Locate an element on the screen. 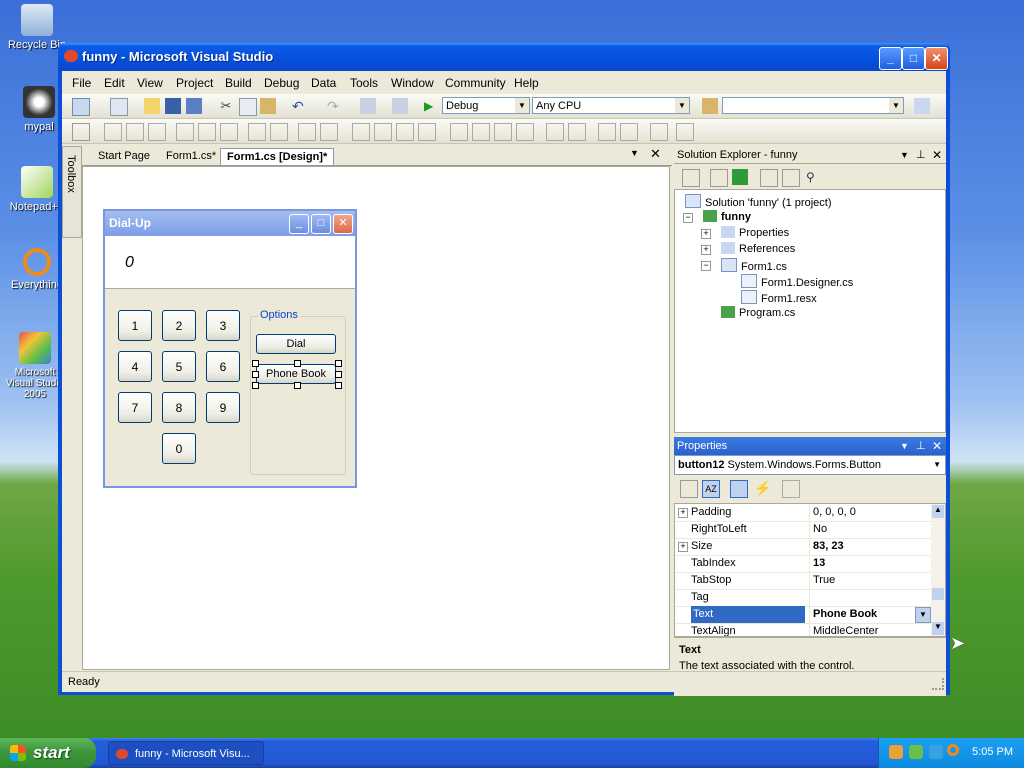 This screenshot has width=1024, height=768. menu-project: Project is located at coordinates (194, 83).